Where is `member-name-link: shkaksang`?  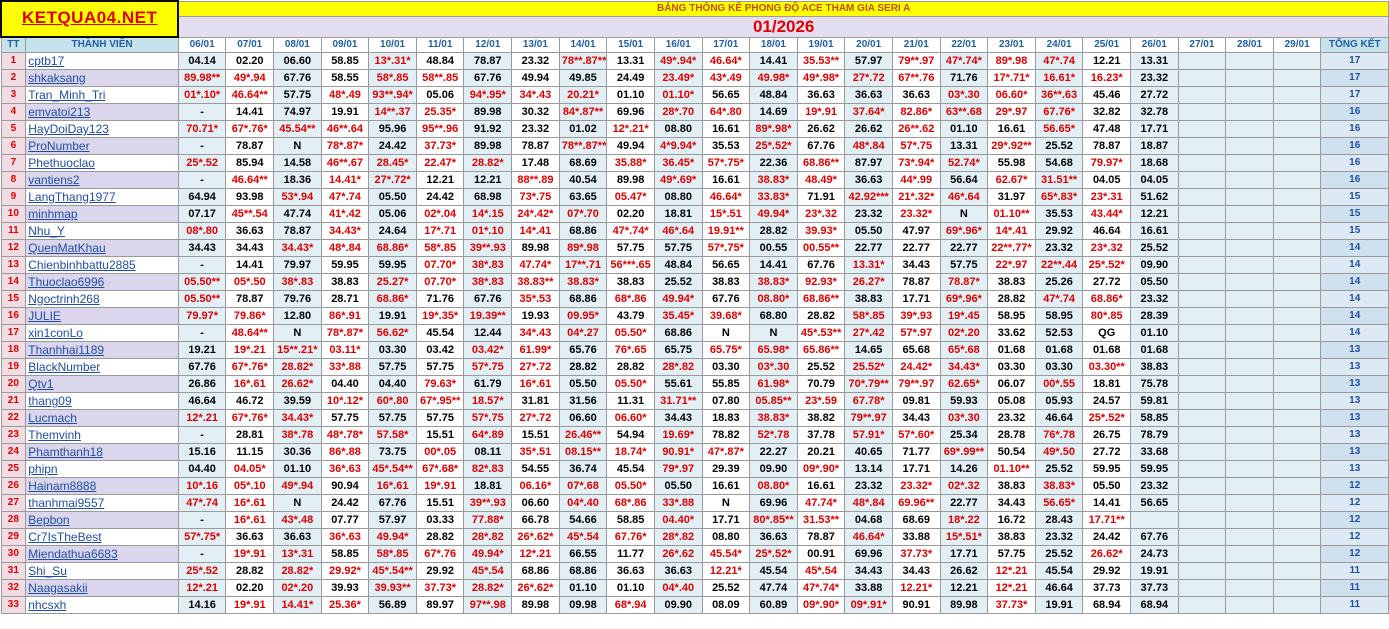 member-name-link: shkaksang is located at coordinates (102, 78).